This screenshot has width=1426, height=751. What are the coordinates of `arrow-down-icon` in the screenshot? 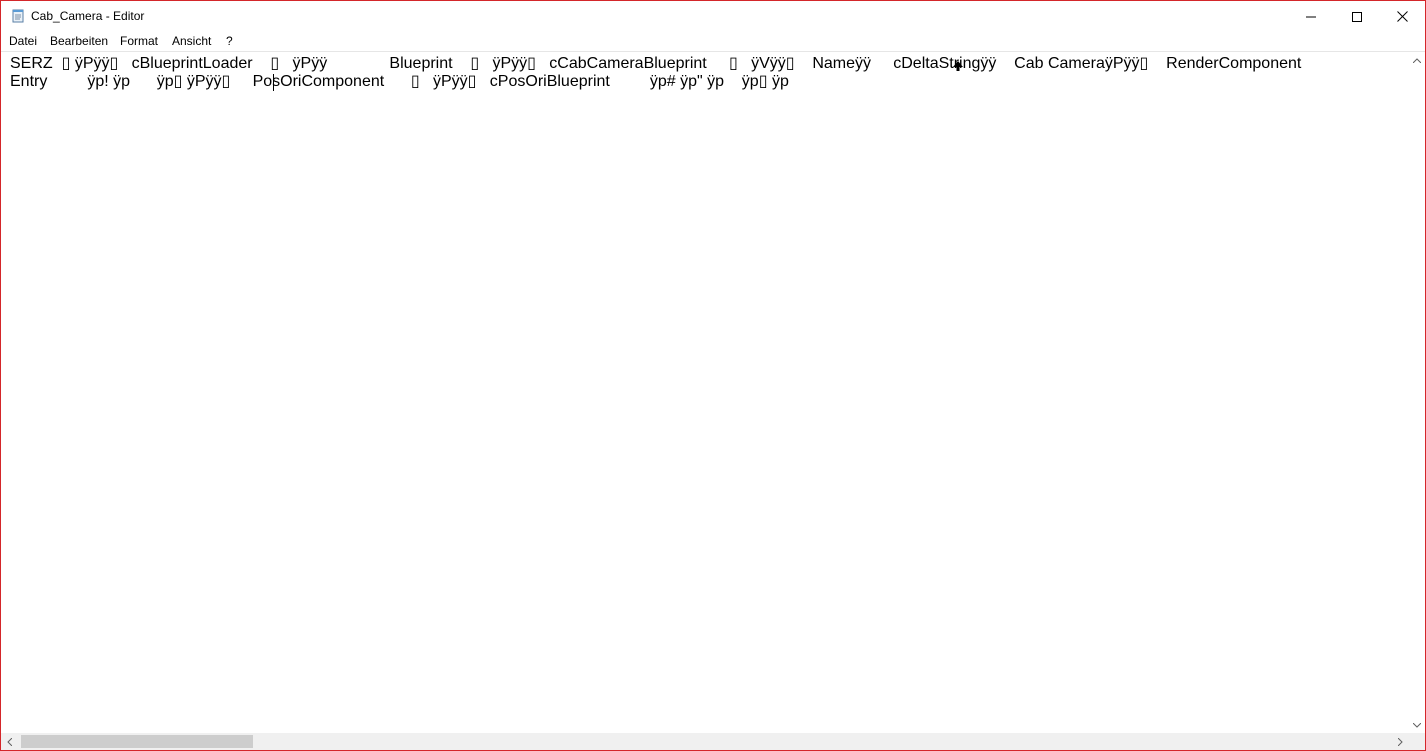 It's located at (1417, 725).